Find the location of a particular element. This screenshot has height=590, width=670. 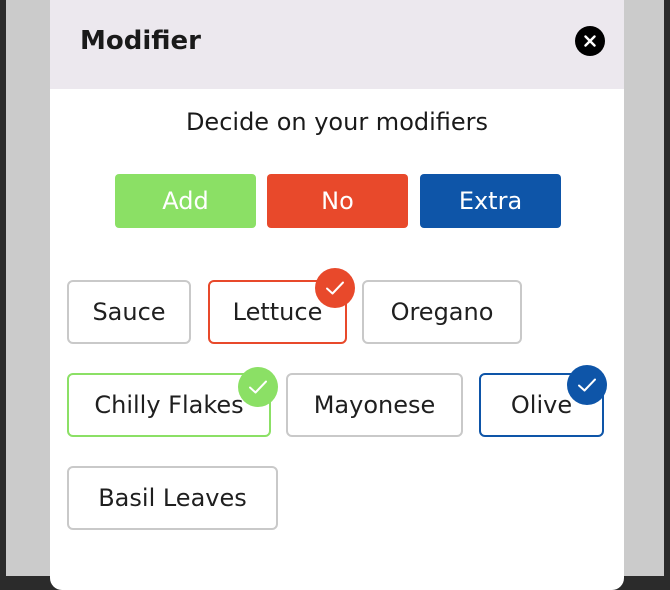

modifier-chip-basil-leaves: Basil Leaves is located at coordinates (172, 498).